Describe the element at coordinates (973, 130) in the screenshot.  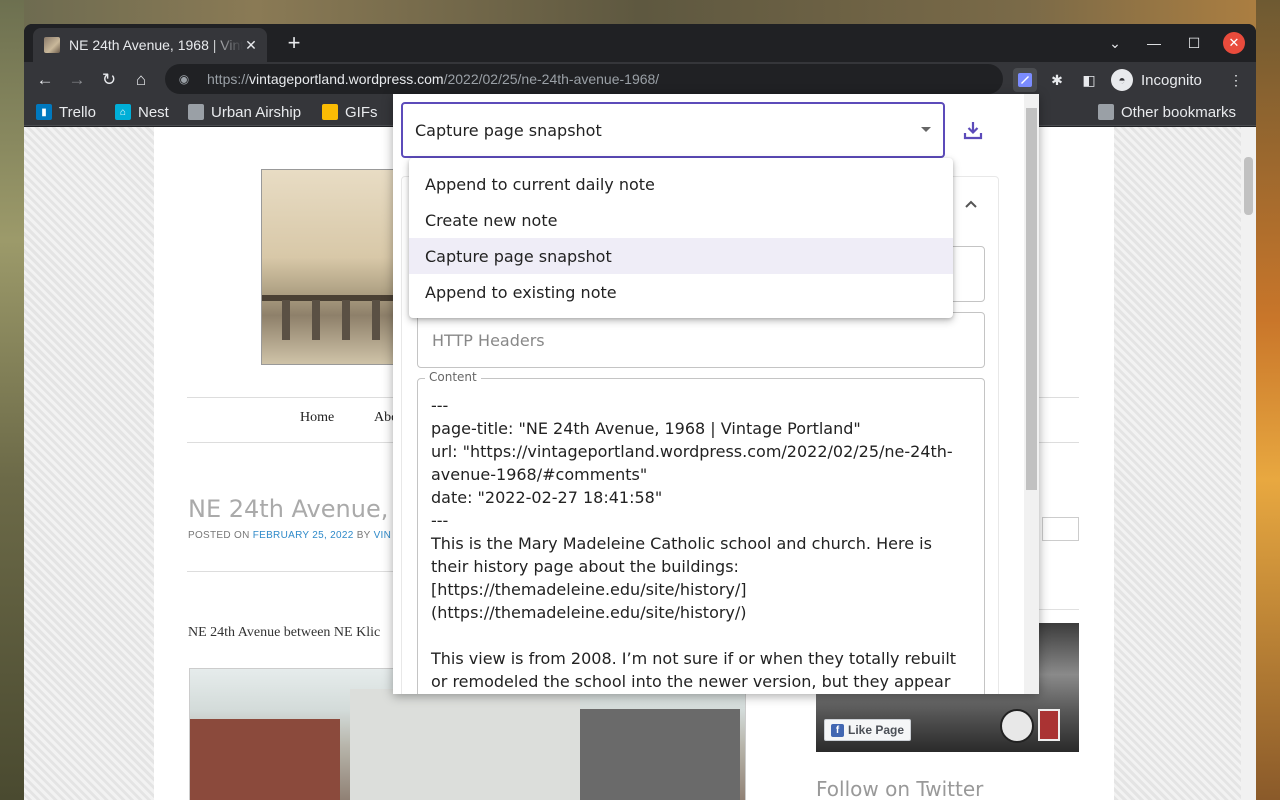
I see `download-icon` at that location.